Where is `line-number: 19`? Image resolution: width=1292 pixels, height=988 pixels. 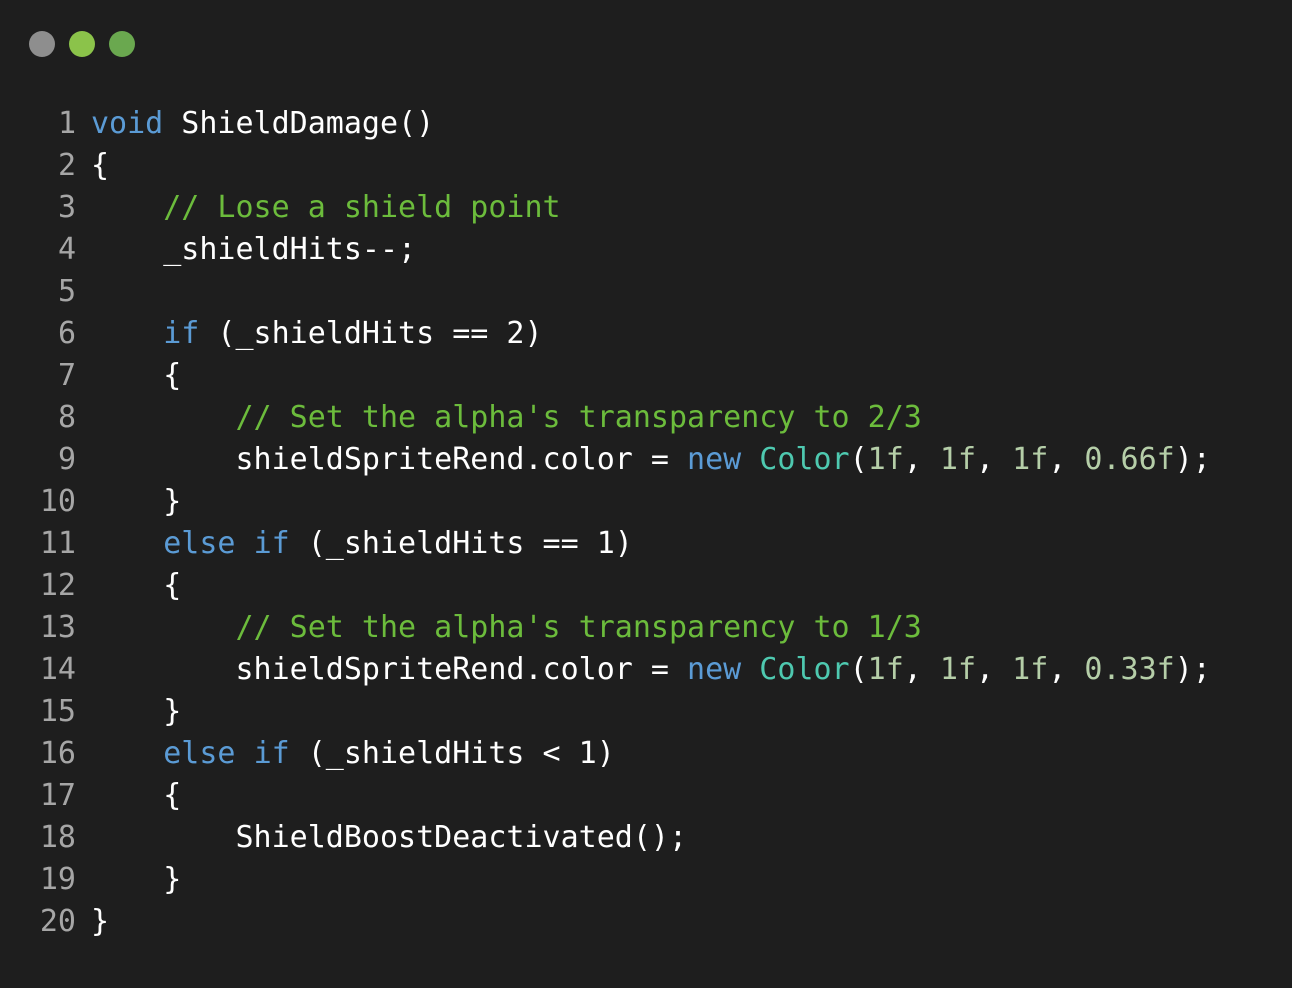 line-number: 19 is located at coordinates (57, 879).